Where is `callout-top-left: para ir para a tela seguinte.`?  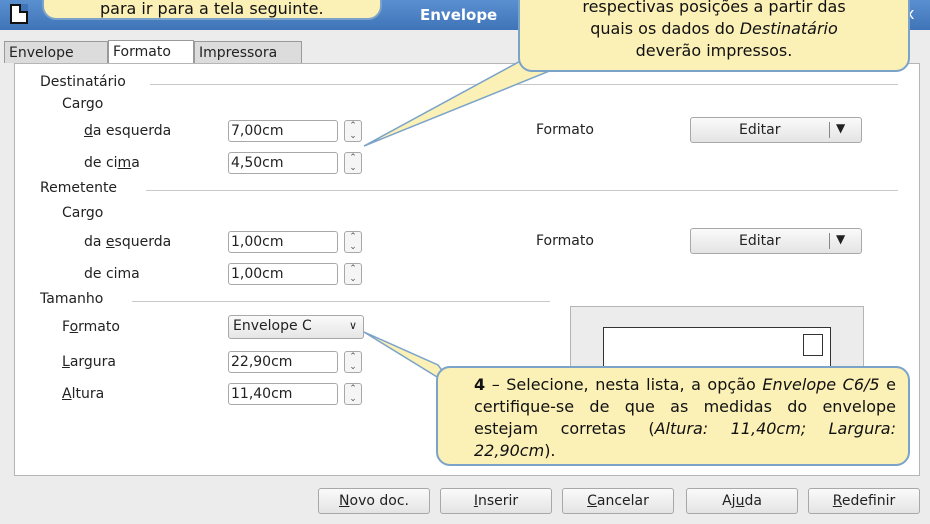
callout-top-left: para ir para a tela seguinte. is located at coordinates (212, 10).